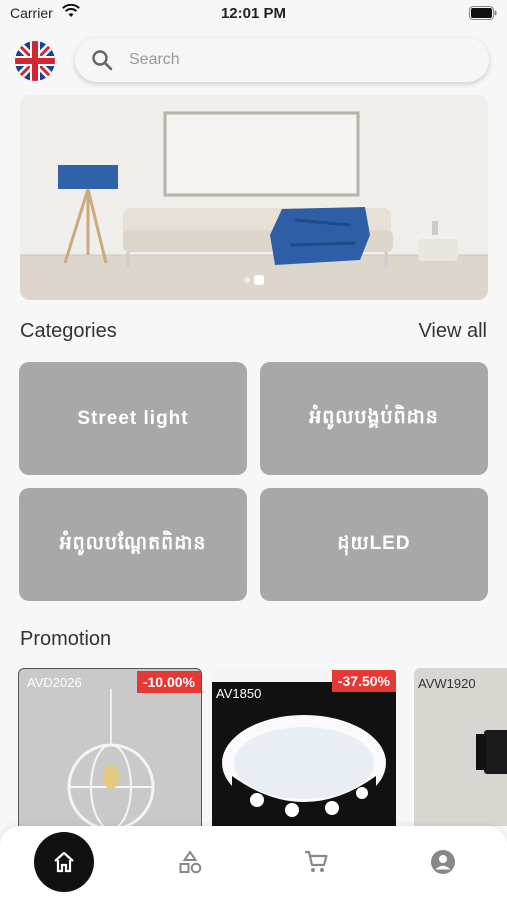  I want to click on categories-title: Categories, so click(68, 331).